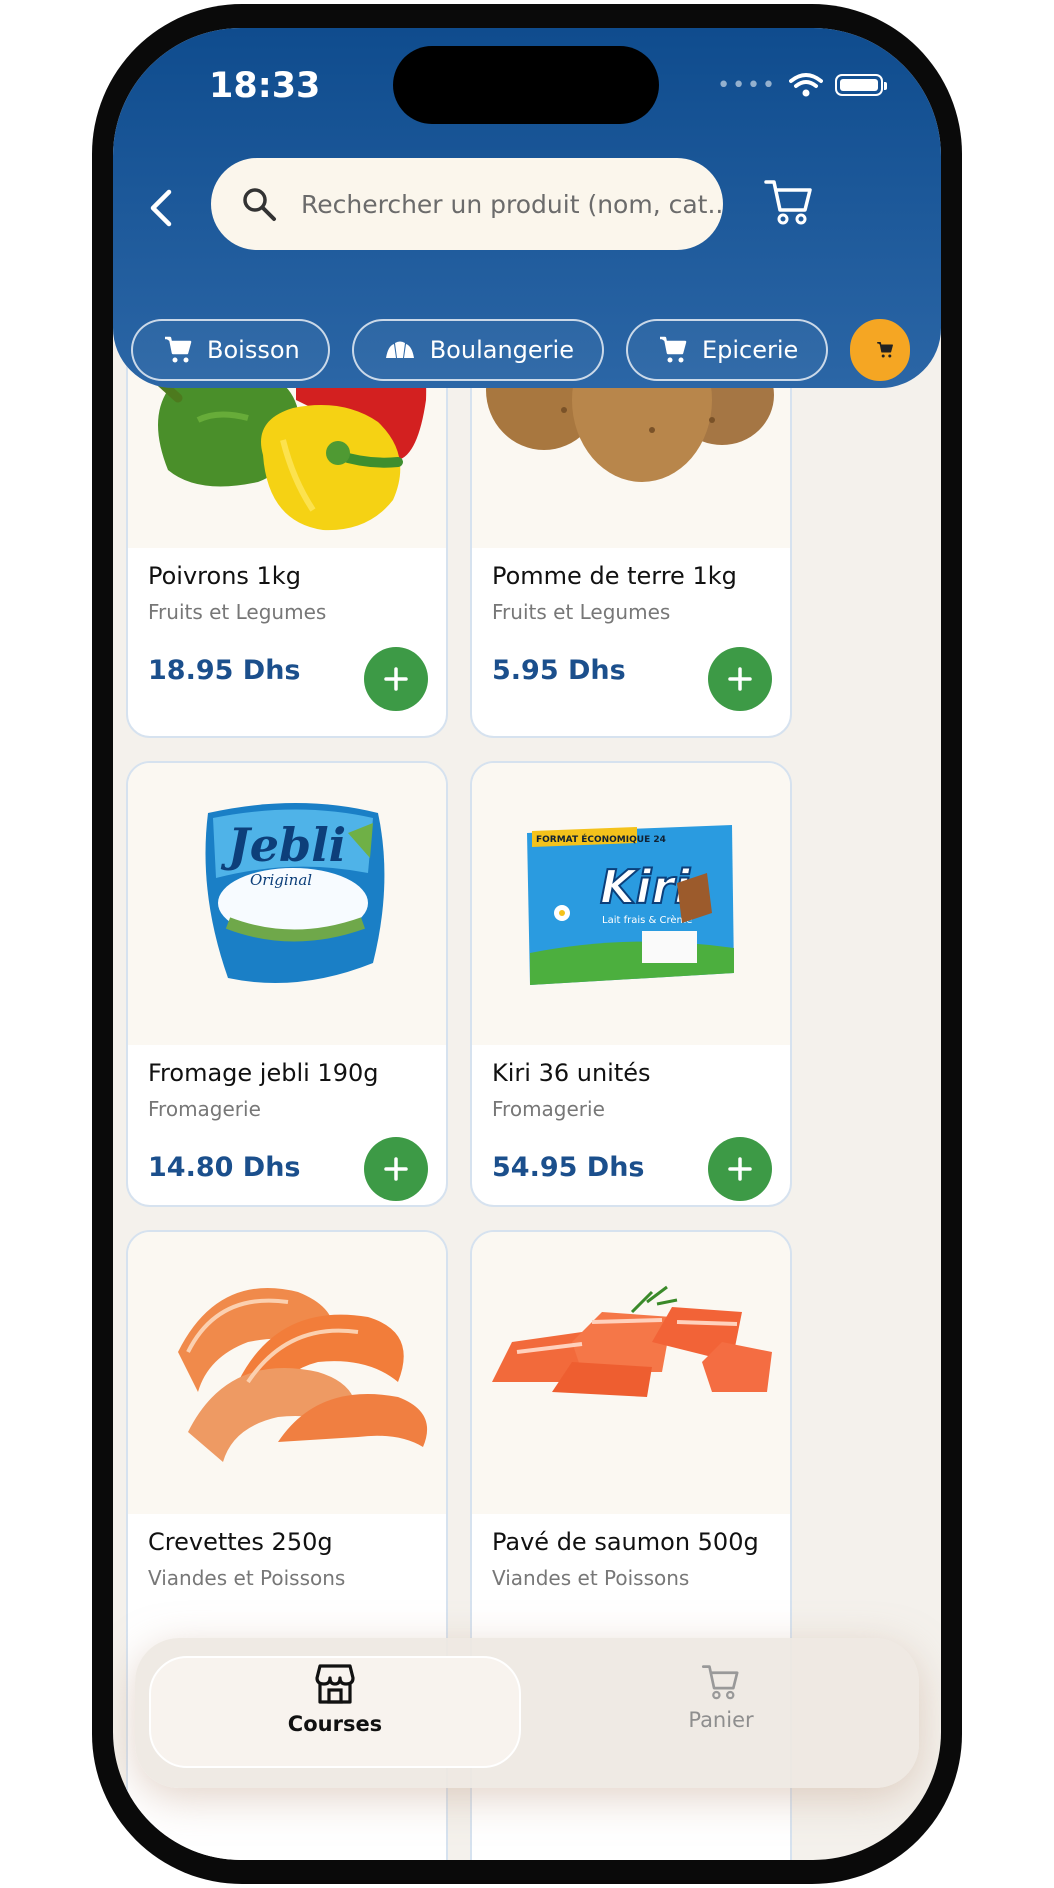 This screenshot has width=1054, height=1888. Describe the element at coordinates (240, 1542) in the screenshot. I see `product-name: Crevettes 250g` at that location.